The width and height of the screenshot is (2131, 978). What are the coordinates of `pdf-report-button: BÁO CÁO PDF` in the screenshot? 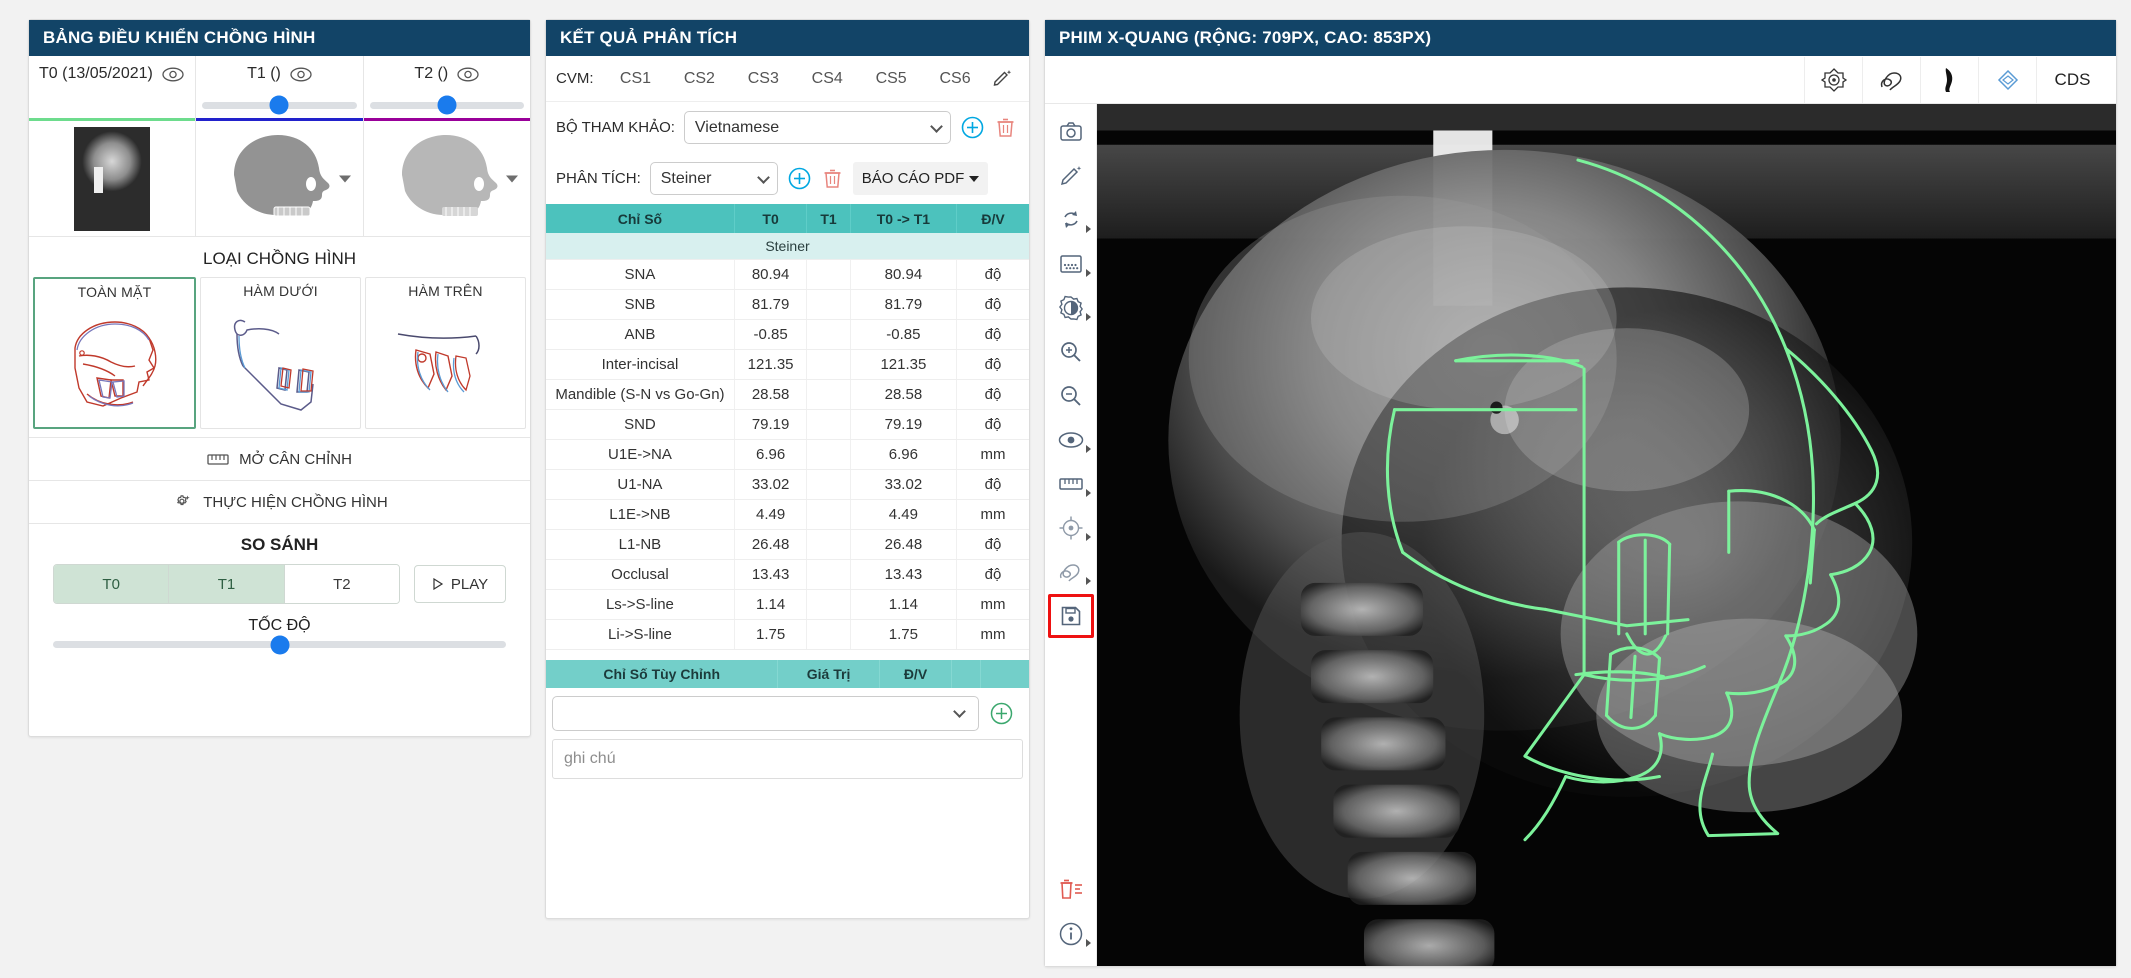 It's located at (920, 178).